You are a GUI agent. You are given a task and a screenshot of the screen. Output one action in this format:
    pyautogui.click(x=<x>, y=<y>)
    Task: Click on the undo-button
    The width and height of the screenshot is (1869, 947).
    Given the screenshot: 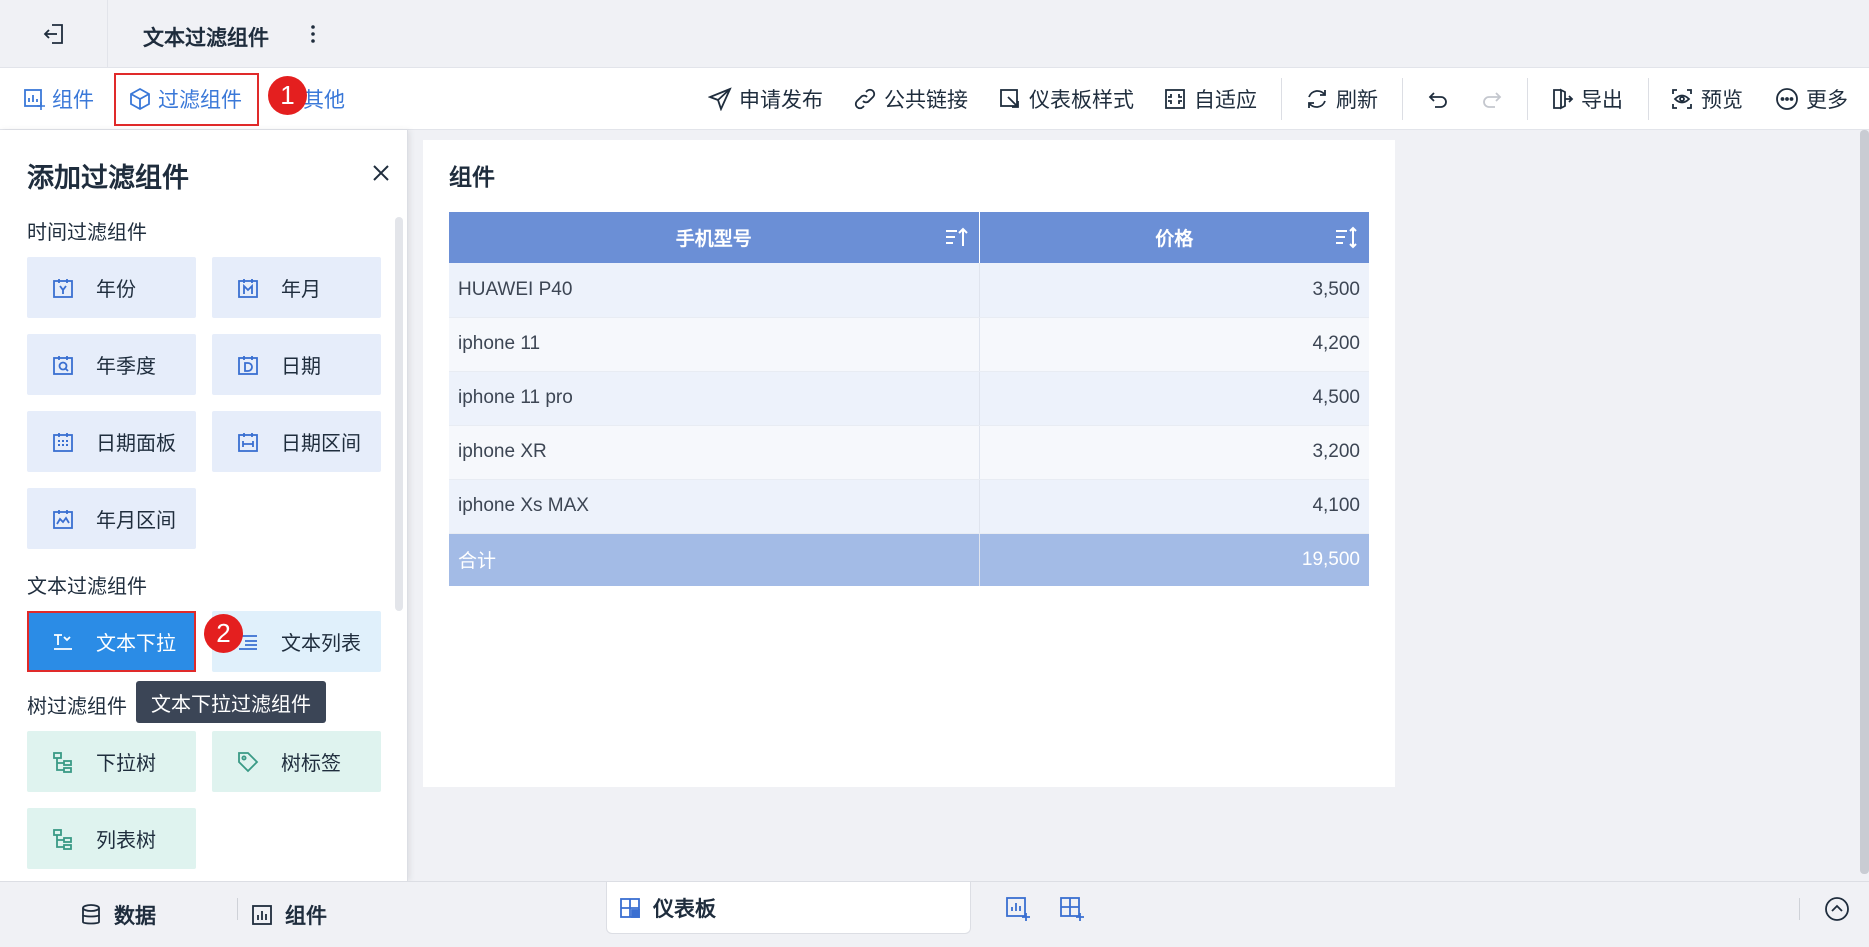 What is the action you would take?
    pyautogui.click(x=1438, y=100)
    